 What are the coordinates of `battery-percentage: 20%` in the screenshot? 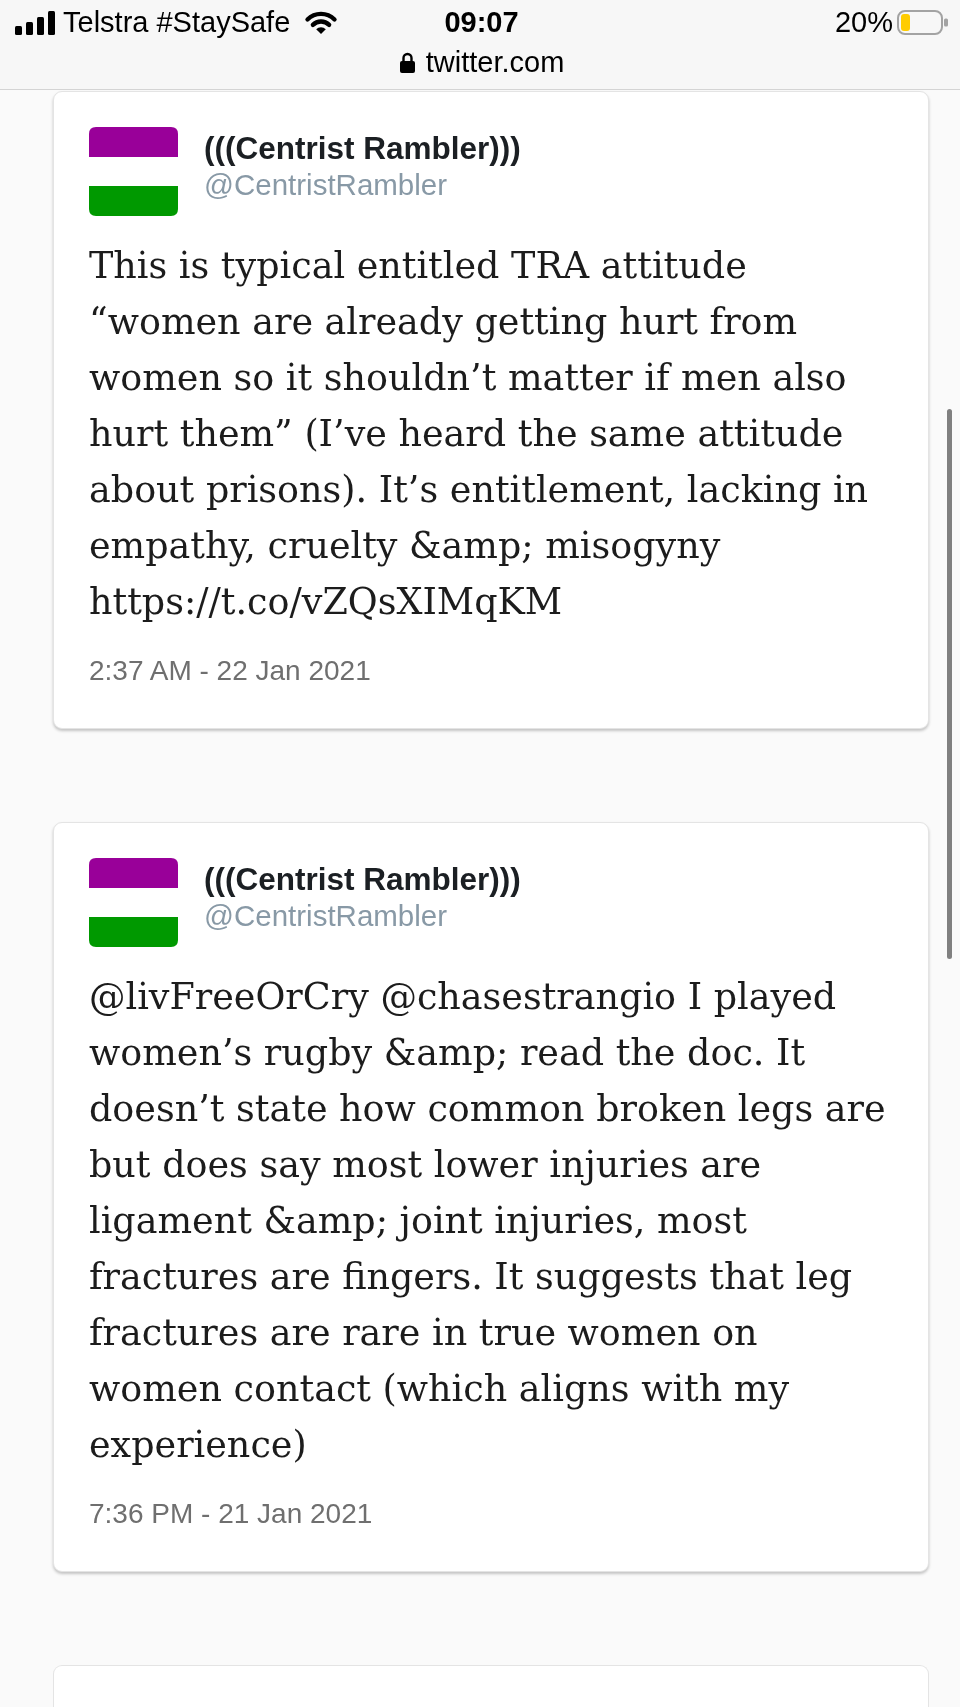 It's located at (863, 22).